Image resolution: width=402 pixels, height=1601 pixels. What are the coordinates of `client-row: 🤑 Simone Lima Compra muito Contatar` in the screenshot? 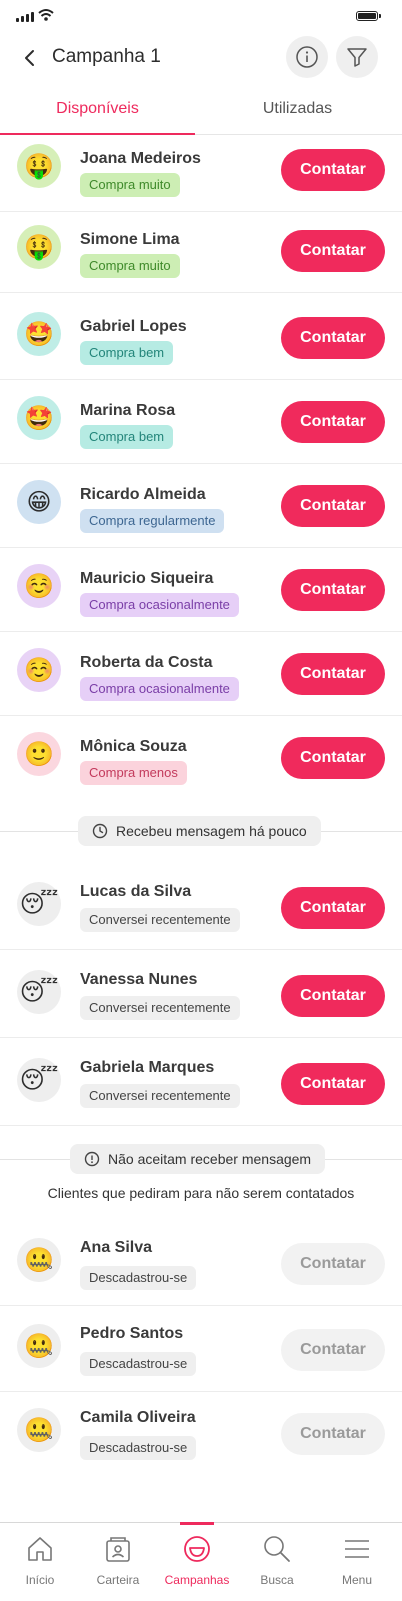 It's located at (201, 251).